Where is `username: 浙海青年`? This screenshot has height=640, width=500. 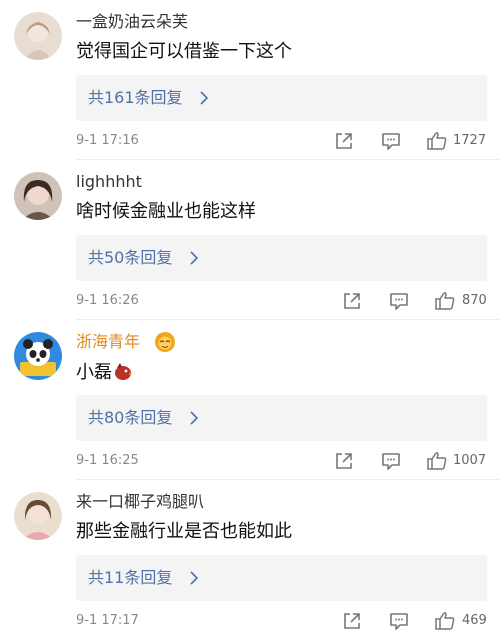 username: 浙海青年 is located at coordinates (108, 342).